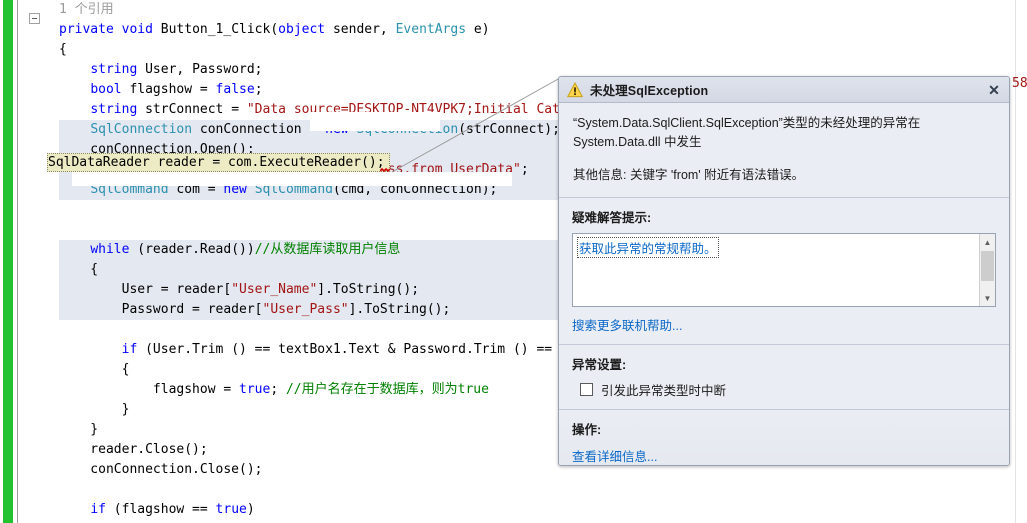 This screenshot has width=1027, height=523. I want to click on troubleshooting-tips-box: 获取此异常的常规帮助。 ▲ ▼, so click(784, 270).